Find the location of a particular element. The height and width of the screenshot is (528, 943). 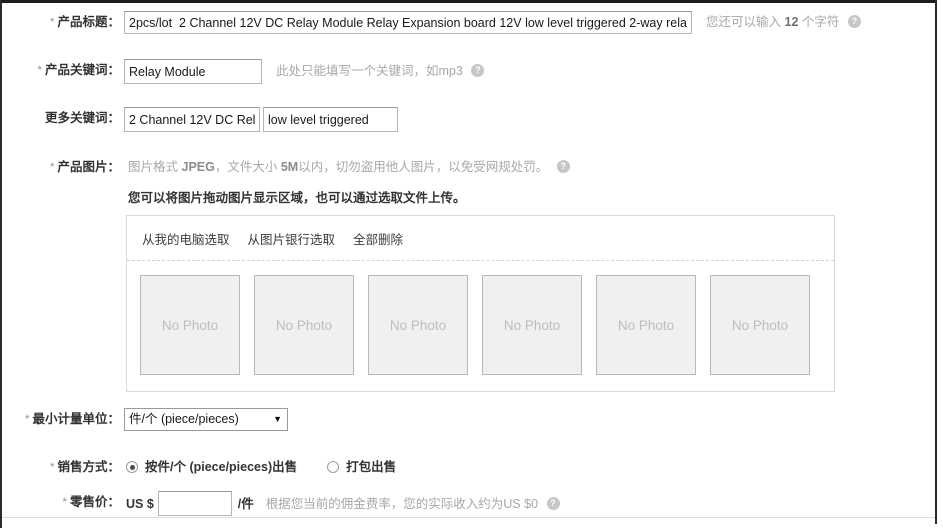

product-title-hint-suffix: 个字符 is located at coordinates (820, 22).